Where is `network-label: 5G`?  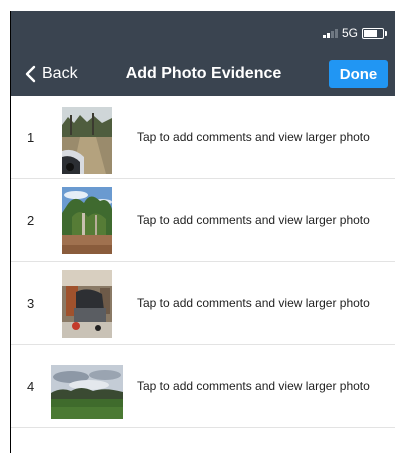 network-label: 5G is located at coordinates (349, 33).